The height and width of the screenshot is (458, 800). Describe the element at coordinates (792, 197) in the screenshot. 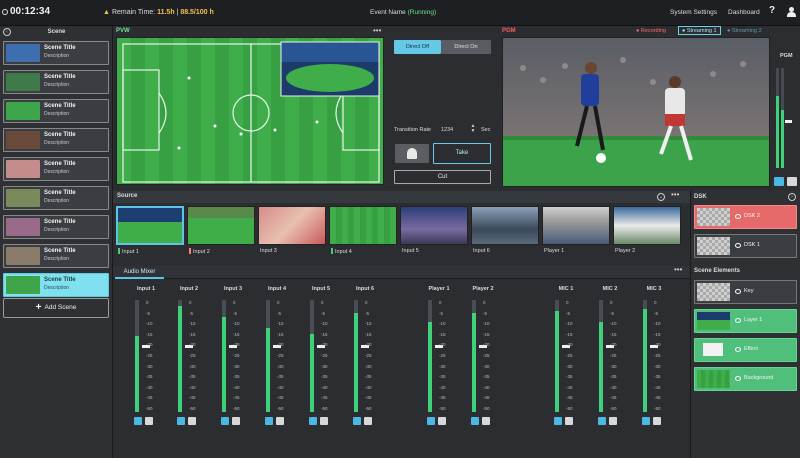

I see `chevron-right-icon: ›` at that location.